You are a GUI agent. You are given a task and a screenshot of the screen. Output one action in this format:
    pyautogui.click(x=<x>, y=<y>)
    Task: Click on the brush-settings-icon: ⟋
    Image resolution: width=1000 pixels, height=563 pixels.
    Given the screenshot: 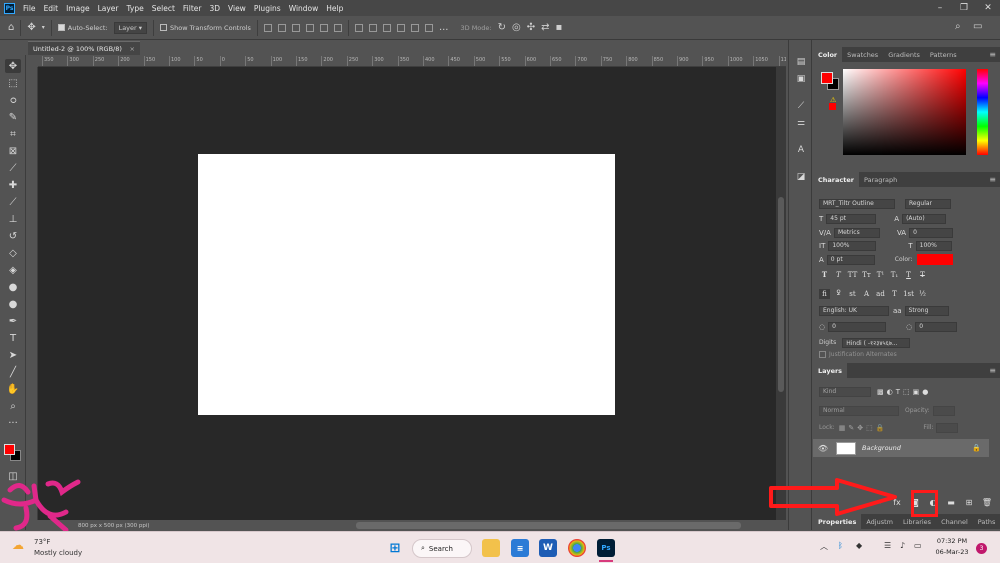 What is the action you would take?
    pyautogui.click(x=801, y=106)
    